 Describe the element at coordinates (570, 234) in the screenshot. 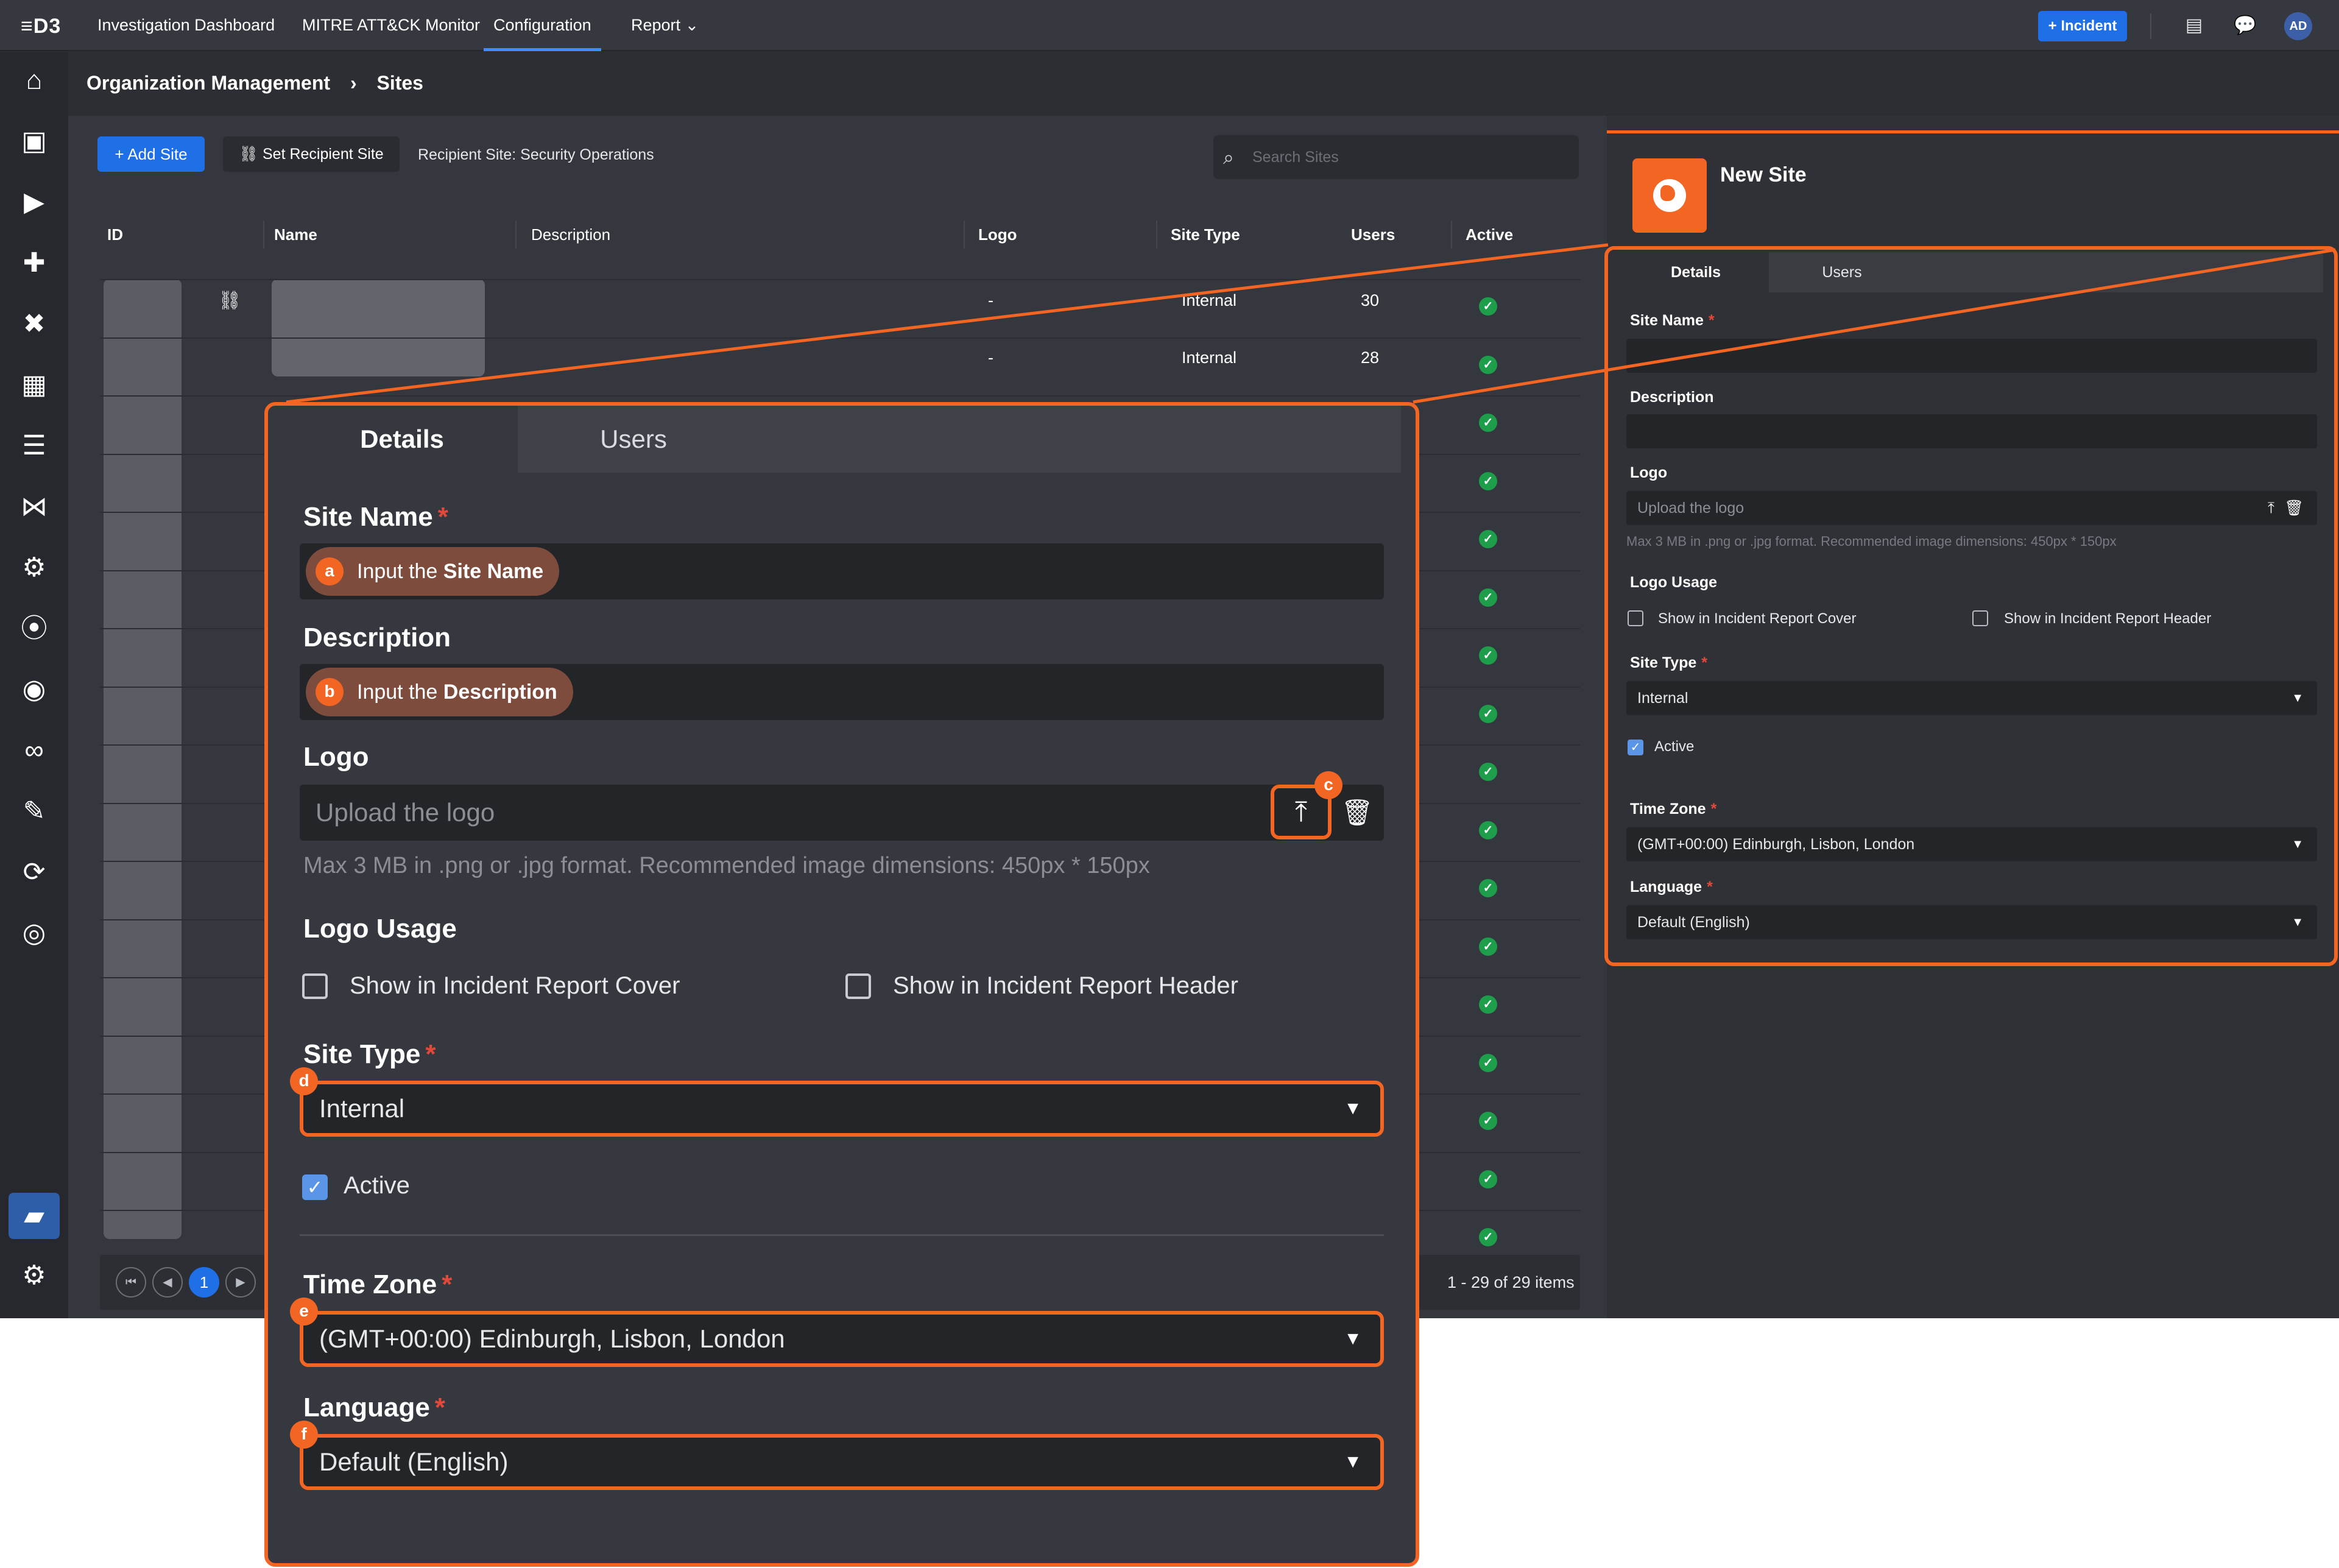

I see `col-description: Description` at that location.